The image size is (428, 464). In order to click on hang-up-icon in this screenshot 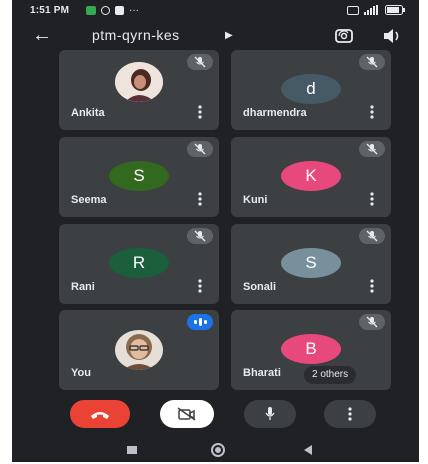, I will do `click(100, 415)`.